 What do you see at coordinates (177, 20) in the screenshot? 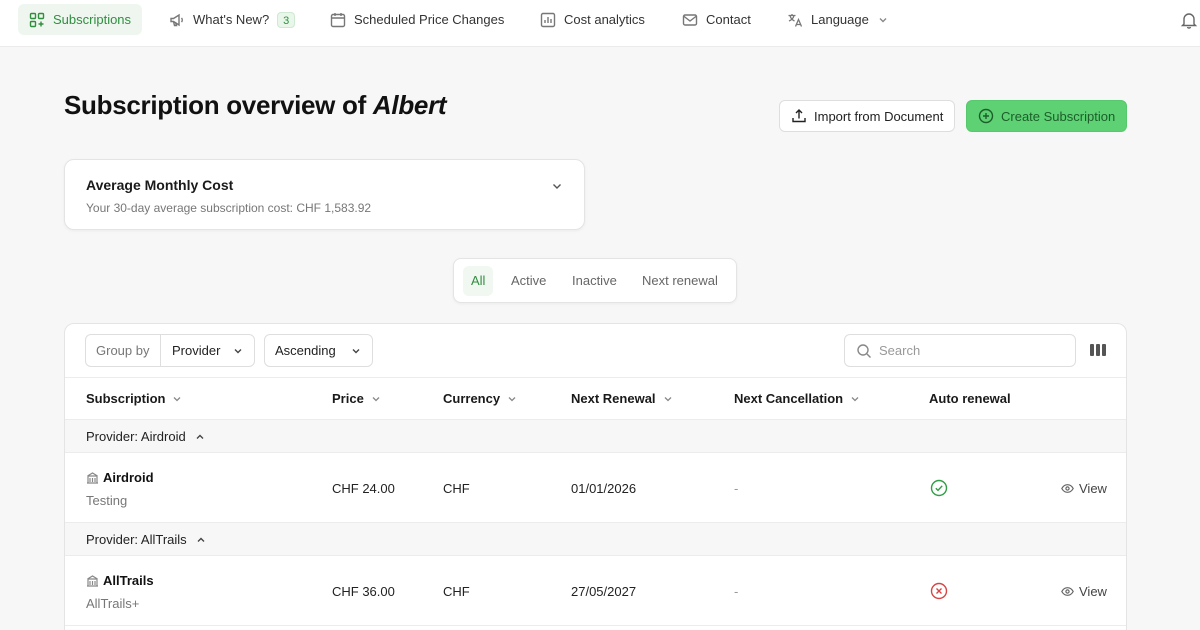
I see `megaphone-icon` at bounding box center [177, 20].